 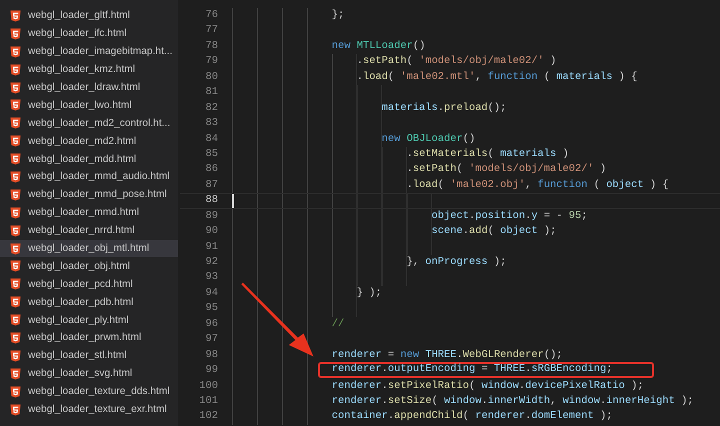 I want to click on line-number: 96, so click(x=211, y=324).